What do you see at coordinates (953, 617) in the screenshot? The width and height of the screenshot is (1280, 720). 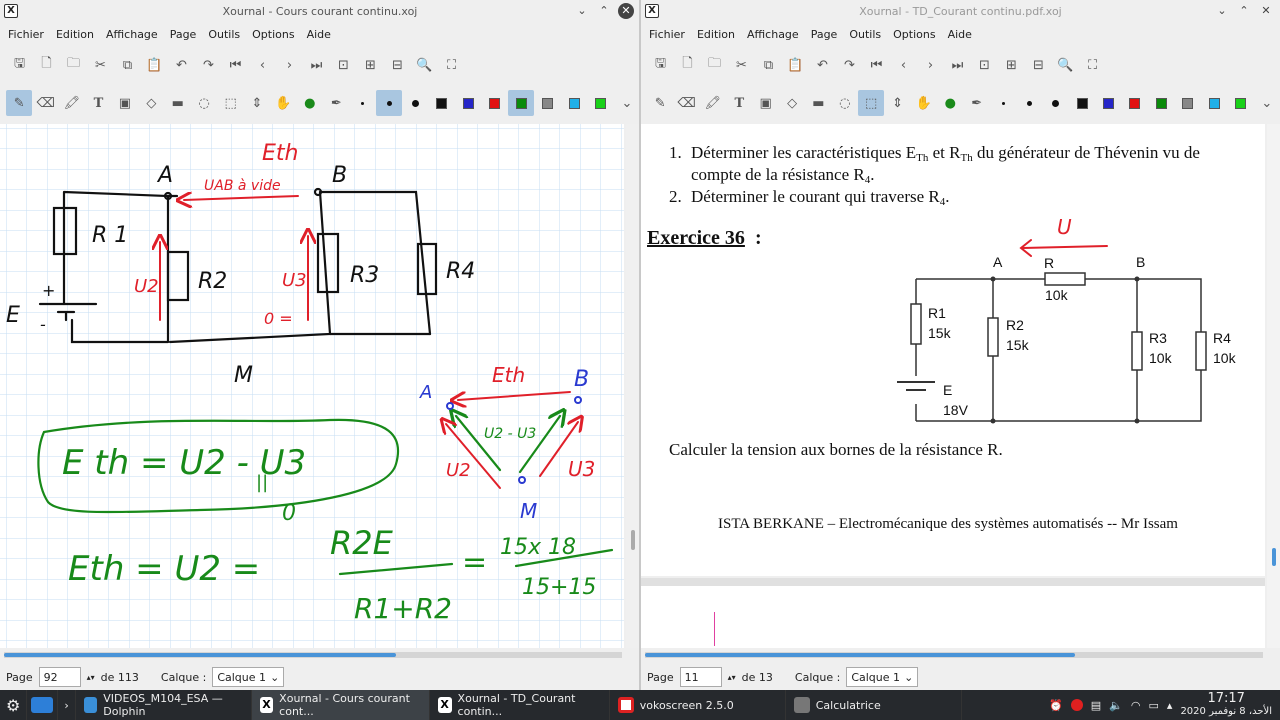 I see `pdf-next-page` at bounding box center [953, 617].